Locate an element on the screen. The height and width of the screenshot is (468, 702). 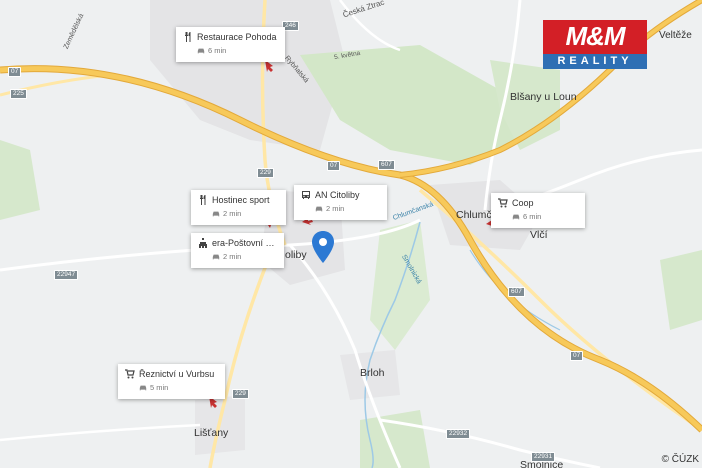
poi-name: Řeznictví u Vurbsu is located at coordinates (177, 374).